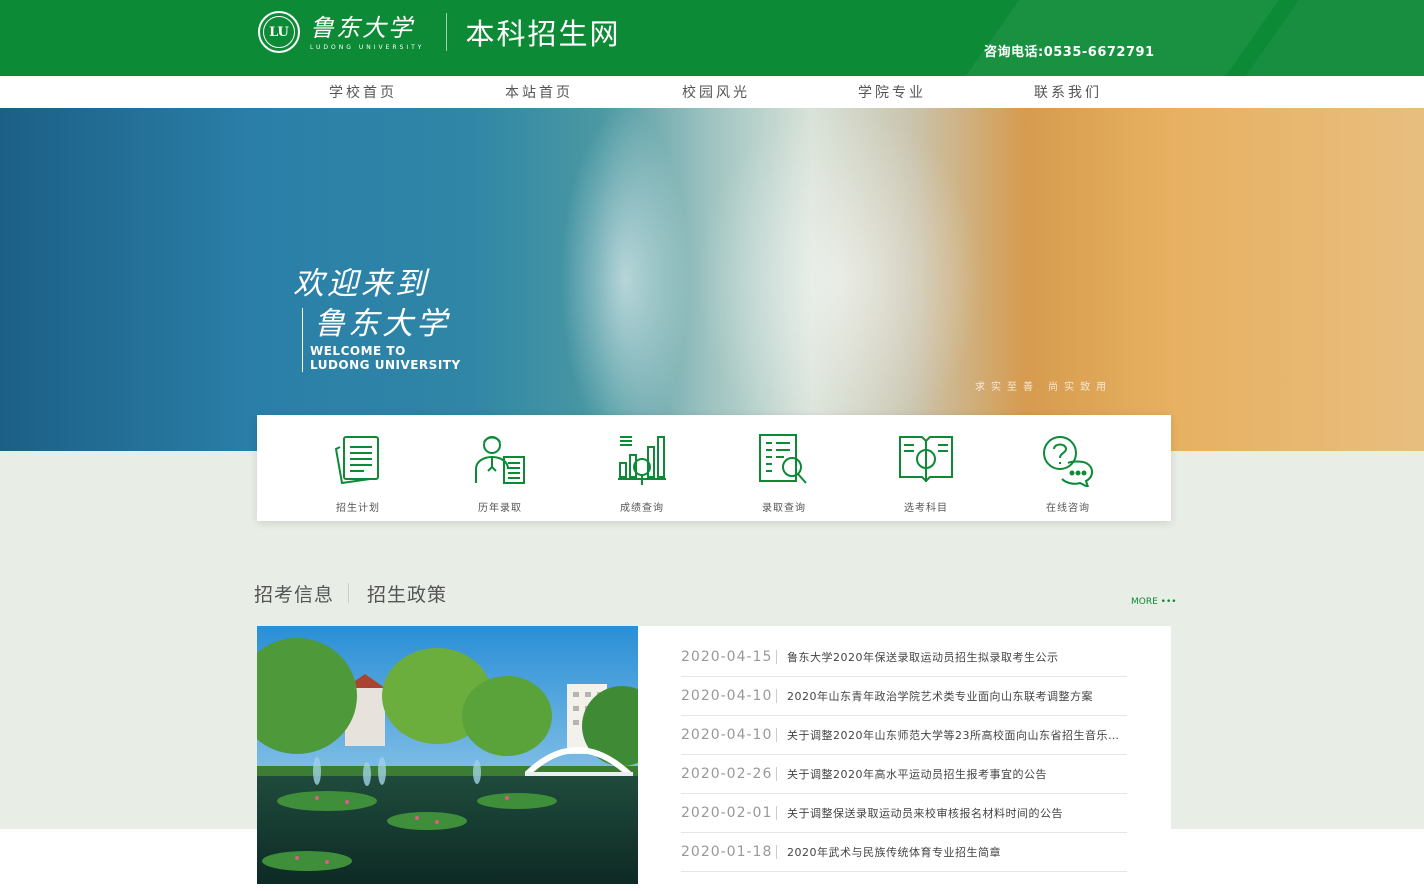 The width and height of the screenshot is (1424, 891). What do you see at coordinates (926, 508) in the screenshot?
I see `quick-link-label: 选考科目` at bounding box center [926, 508].